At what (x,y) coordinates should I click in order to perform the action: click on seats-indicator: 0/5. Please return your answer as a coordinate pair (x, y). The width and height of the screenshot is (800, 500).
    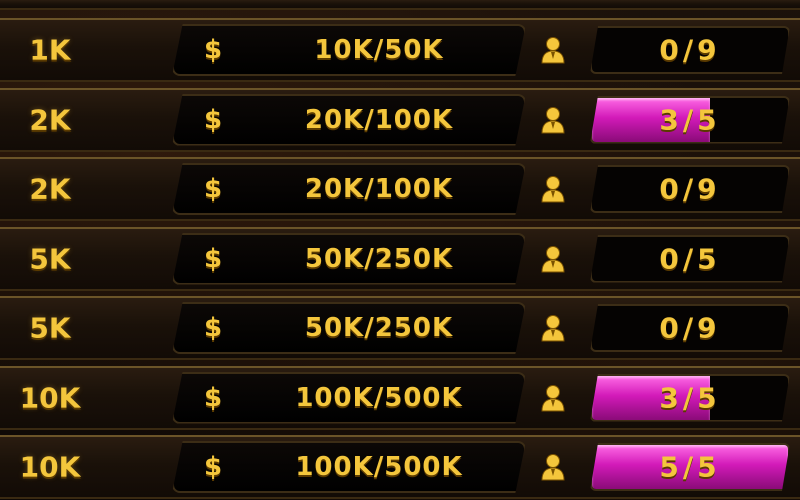
    Looking at the image, I should click on (690, 258).